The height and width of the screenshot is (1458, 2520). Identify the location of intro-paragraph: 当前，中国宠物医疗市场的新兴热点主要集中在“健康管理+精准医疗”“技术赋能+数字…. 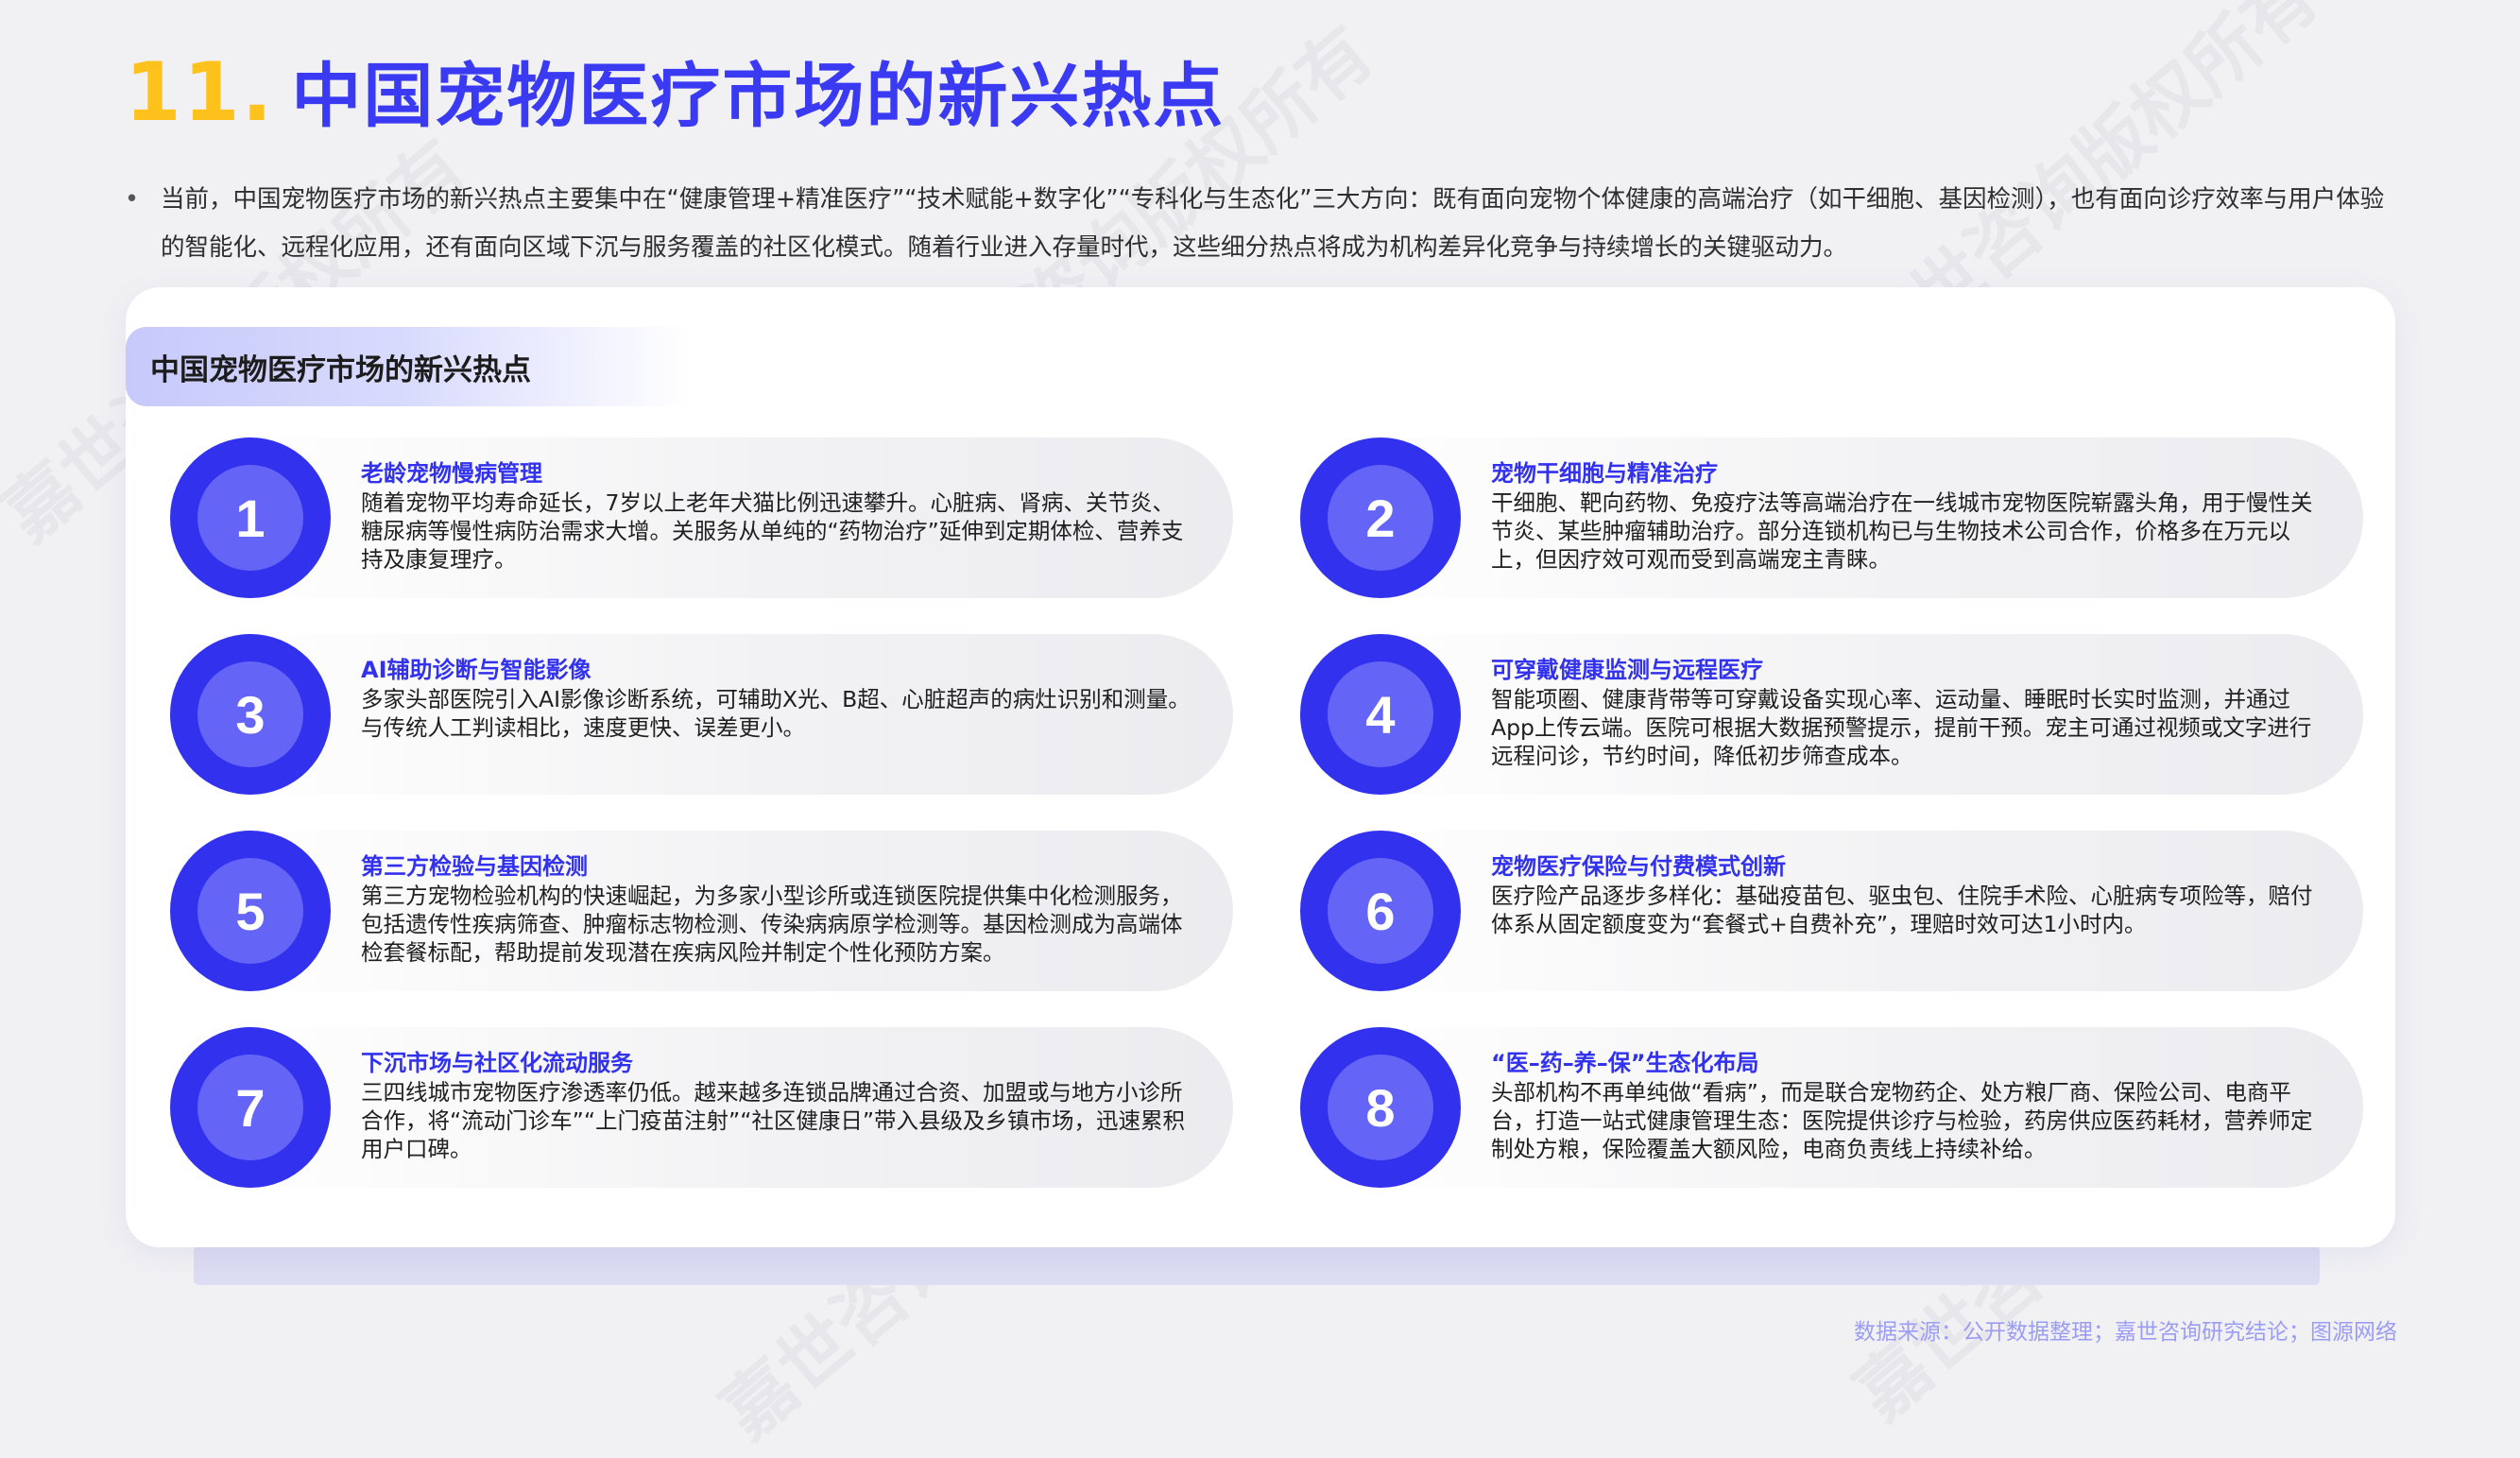
(1263, 224).